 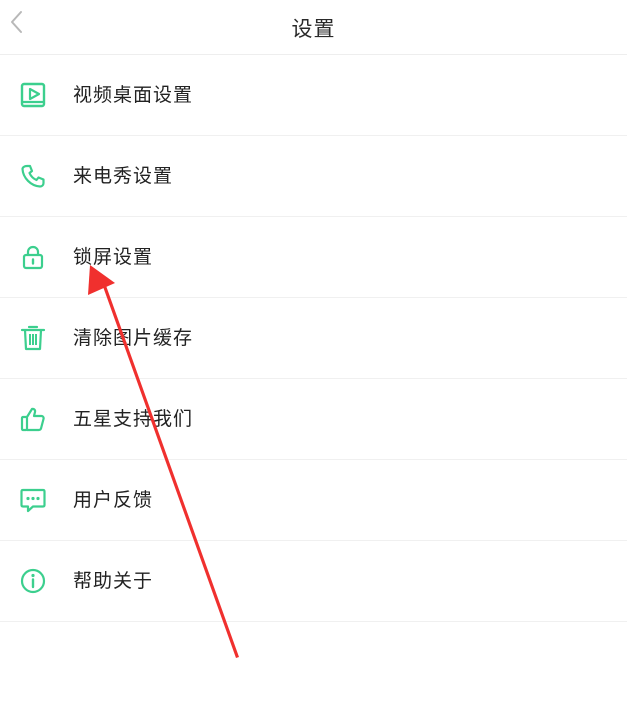 What do you see at coordinates (133, 419) in the screenshot?
I see `menu-item-label: 五星支持我们` at bounding box center [133, 419].